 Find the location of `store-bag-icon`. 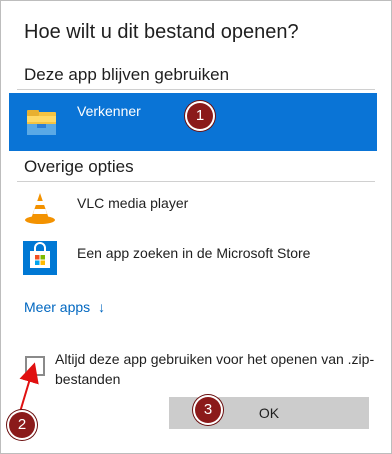

store-bag-icon is located at coordinates (40, 258).